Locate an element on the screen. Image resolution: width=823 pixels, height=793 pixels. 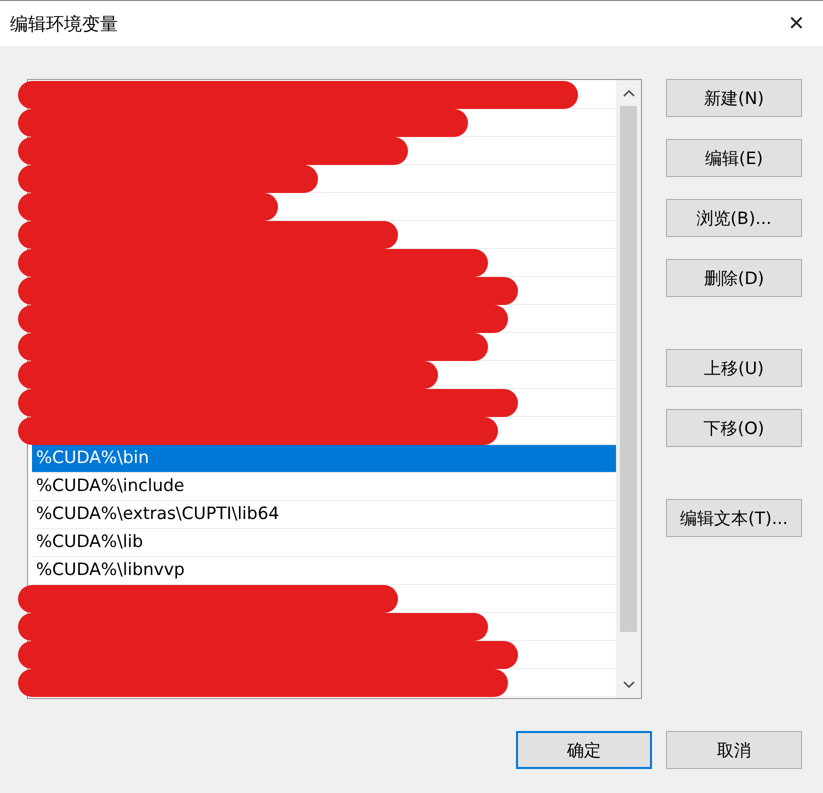
action-button: 删除(D) is located at coordinates (734, 278).